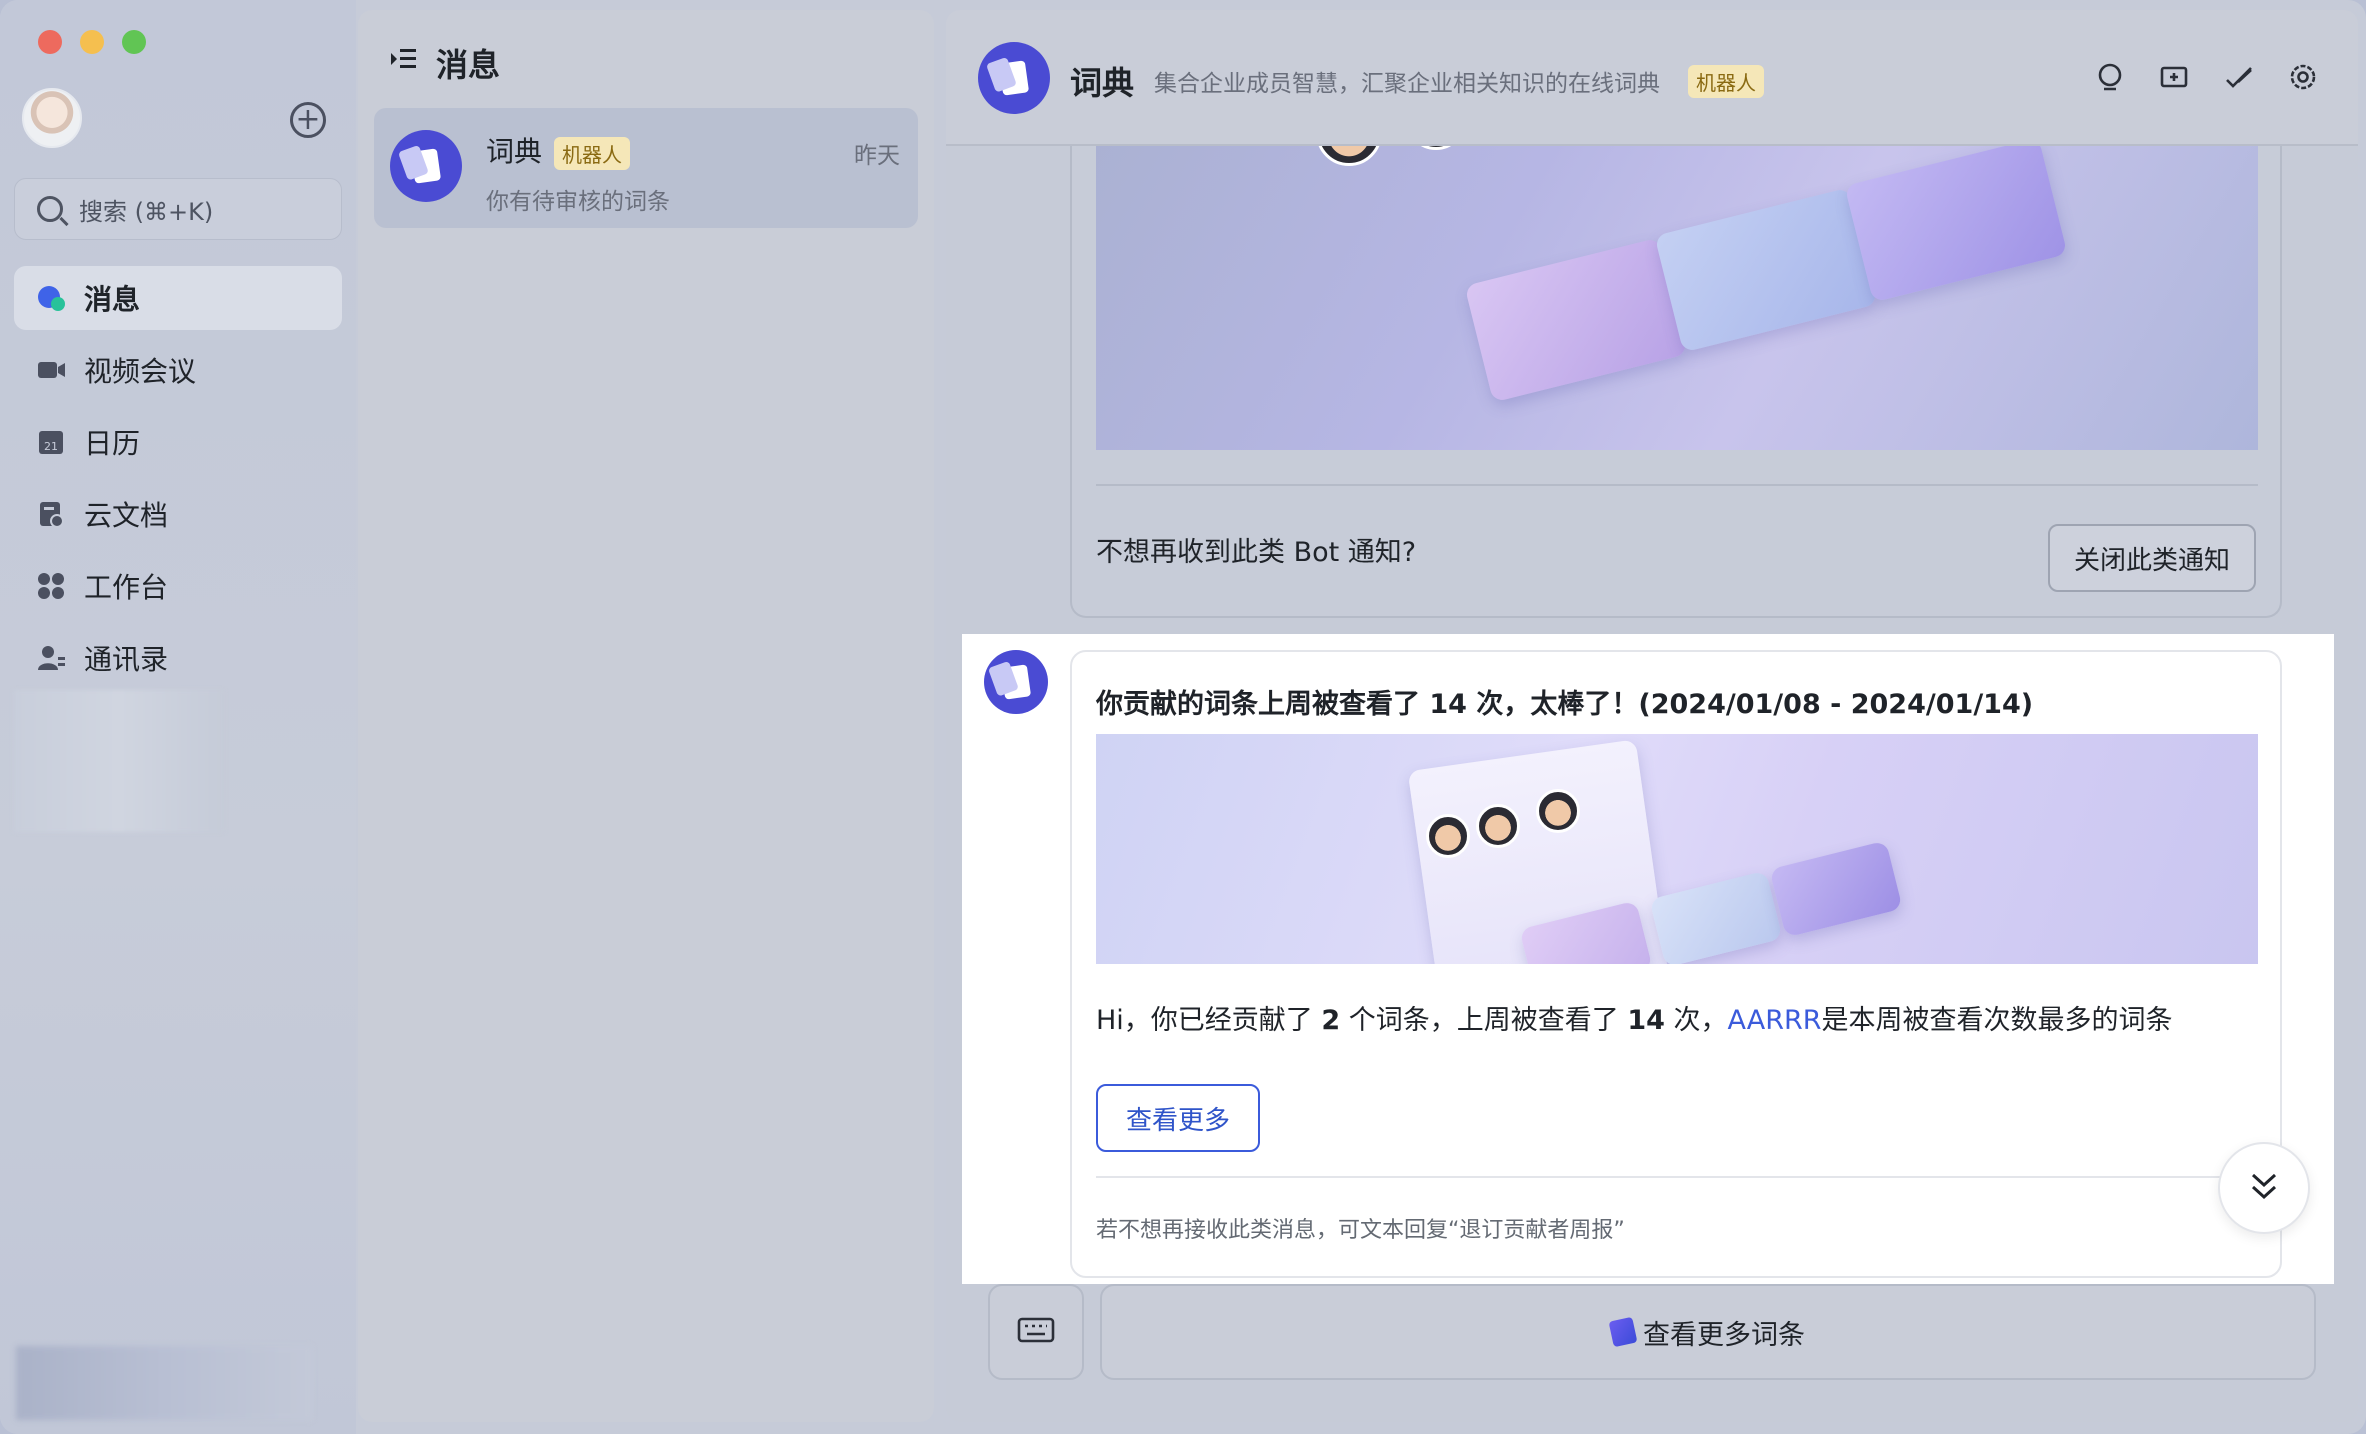  I want to click on chat-list-header: 消息, so click(444, 63).